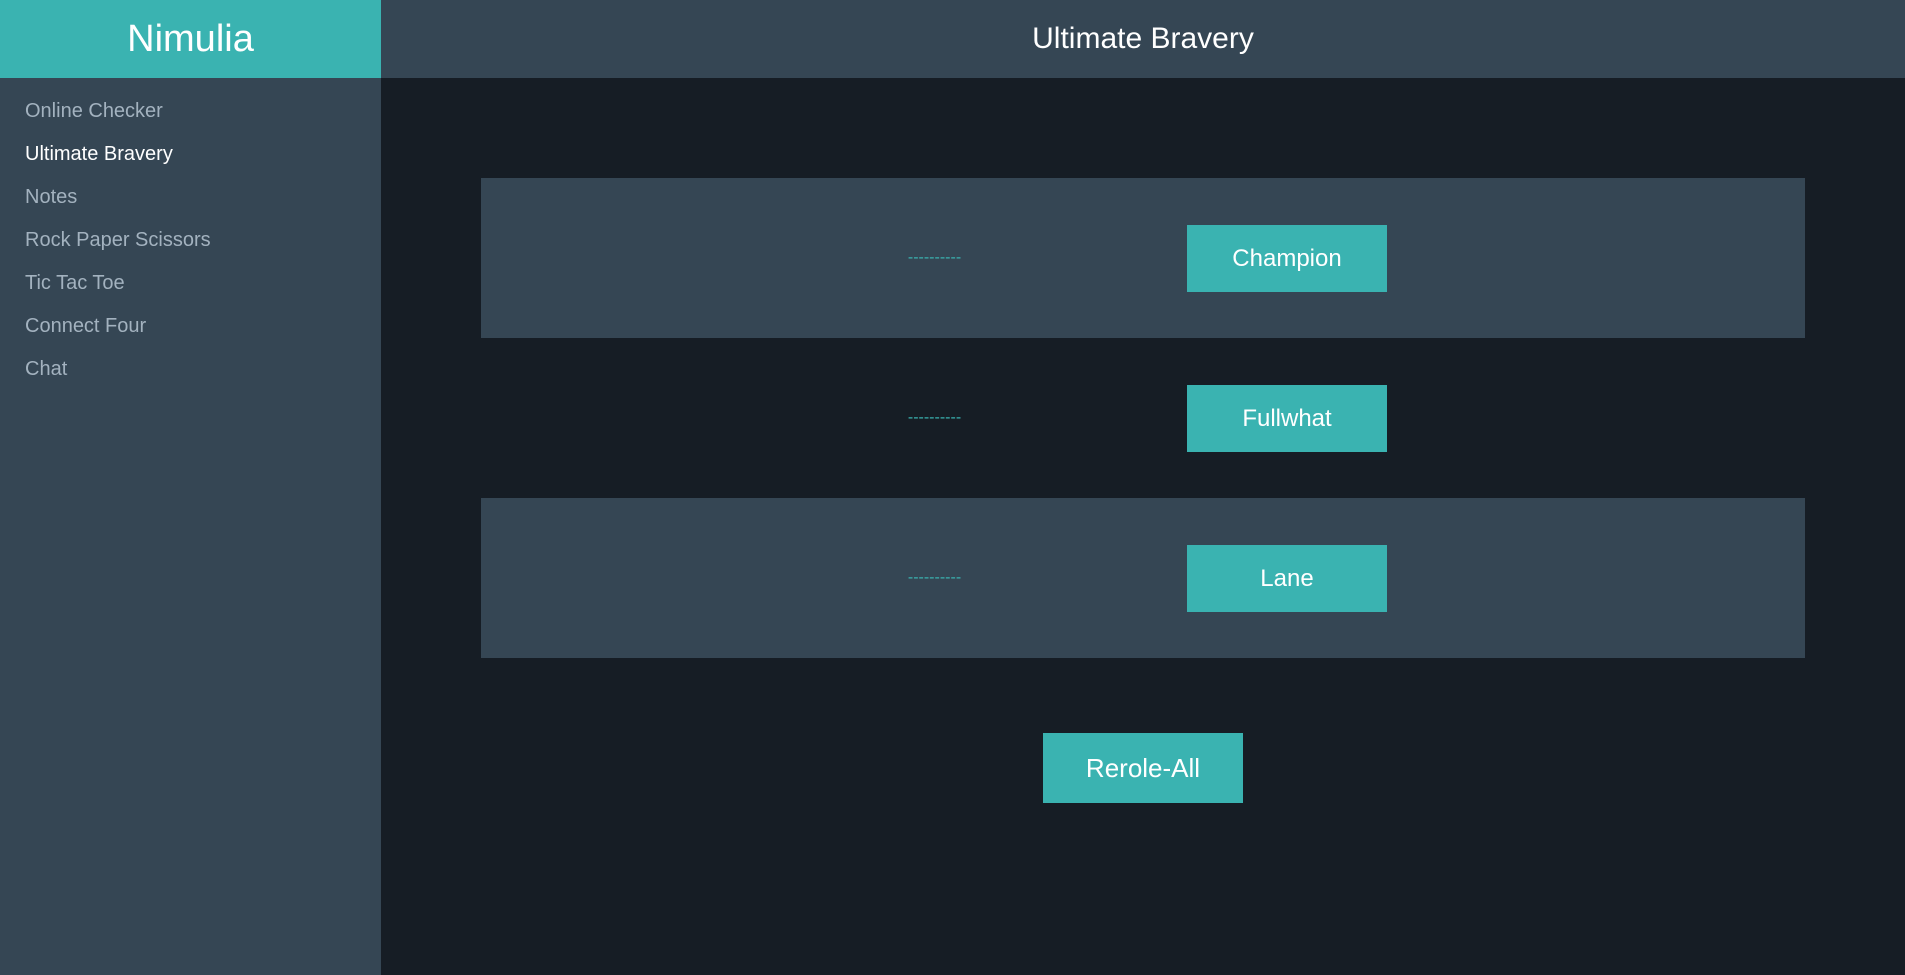 The height and width of the screenshot is (975, 1905). What do you see at coordinates (1143, 768) in the screenshot?
I see `reroll-all-button: Rerole-All` at bounding box center [1143, 768].